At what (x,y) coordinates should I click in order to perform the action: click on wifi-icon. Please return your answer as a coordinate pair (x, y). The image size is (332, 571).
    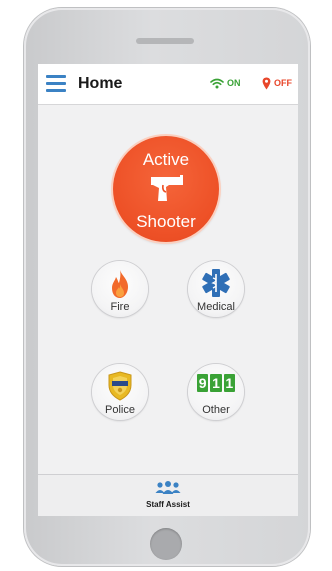
    Looking at the image, I should click on (217, 83).